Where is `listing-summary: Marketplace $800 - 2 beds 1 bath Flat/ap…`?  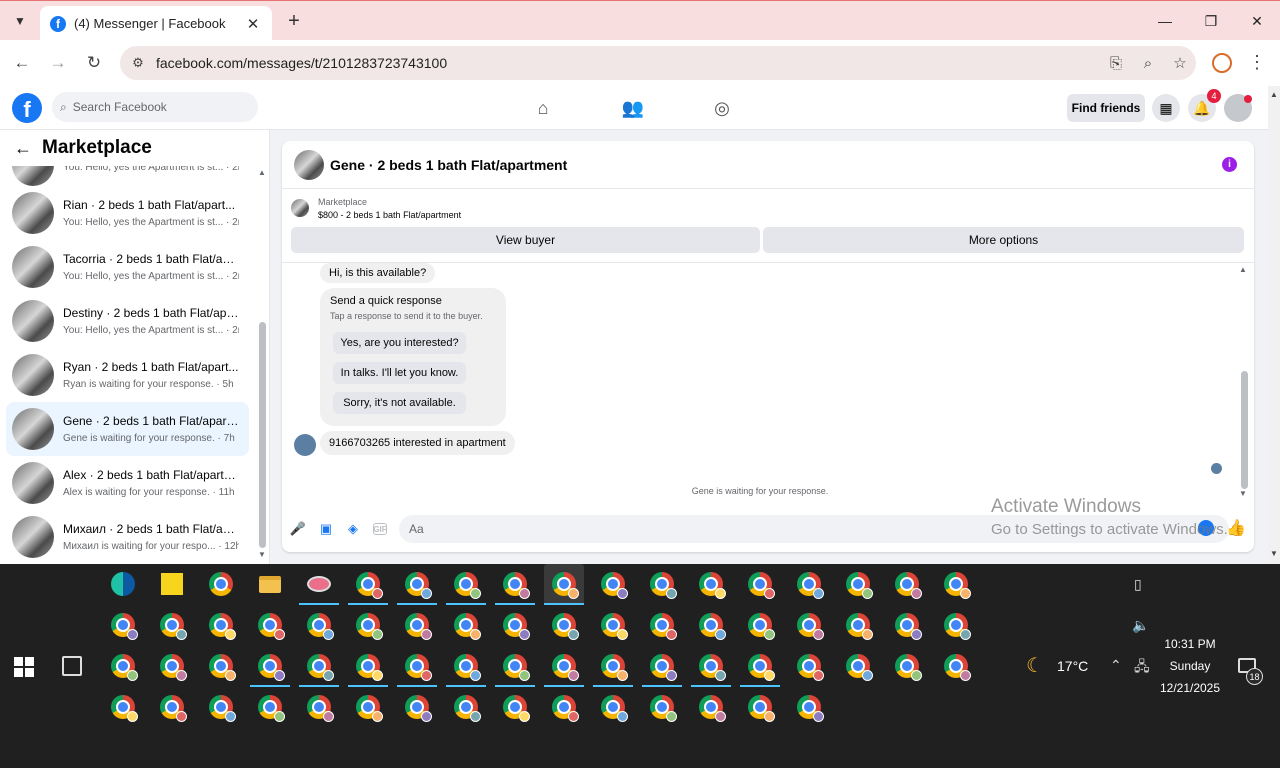 listing-summary: Marketplace $800 - 2 beds 1 bath Flat/ap… is located at coordinates (768, 208).